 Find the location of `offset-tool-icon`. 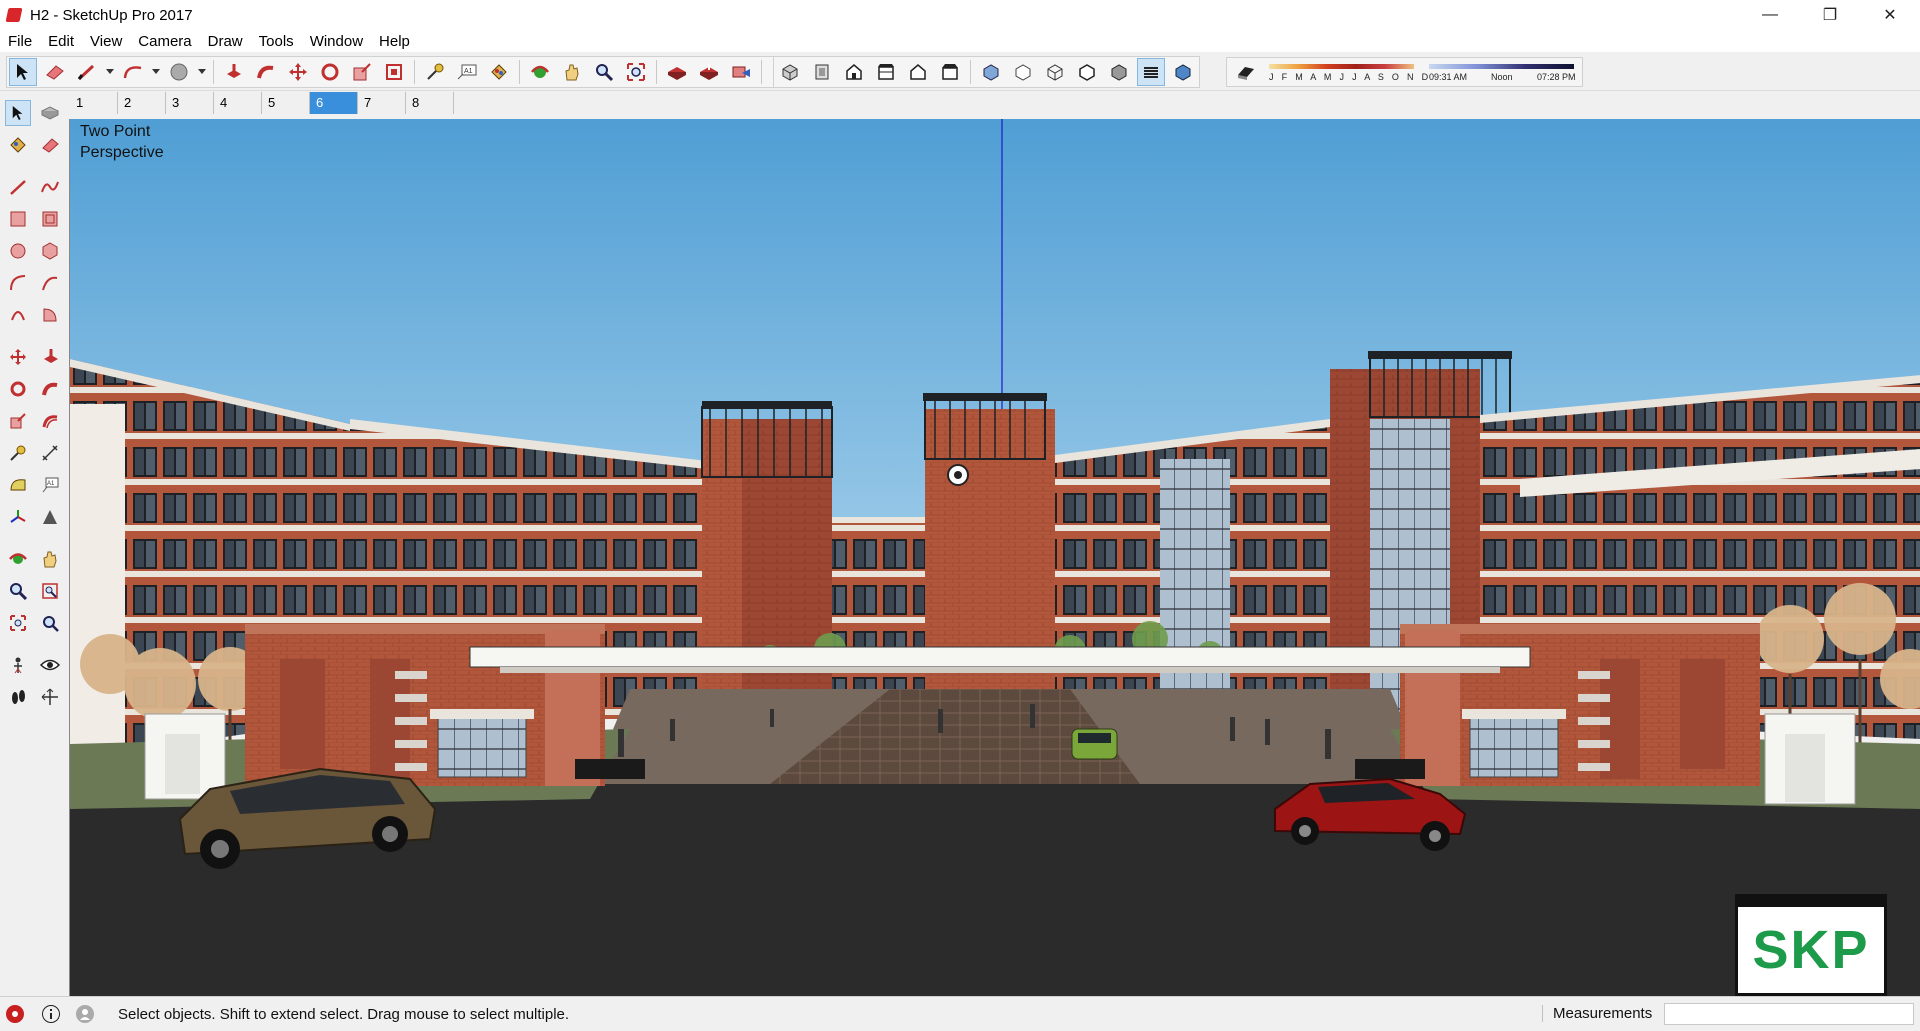

offset-tool-icon is located at coordinates (394, 72).